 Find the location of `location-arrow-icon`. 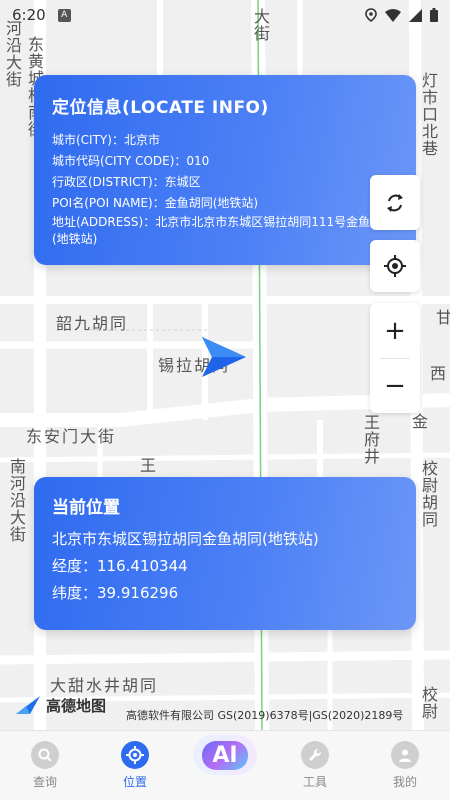

location-arrow-icon is located at coordinates (224, 357).